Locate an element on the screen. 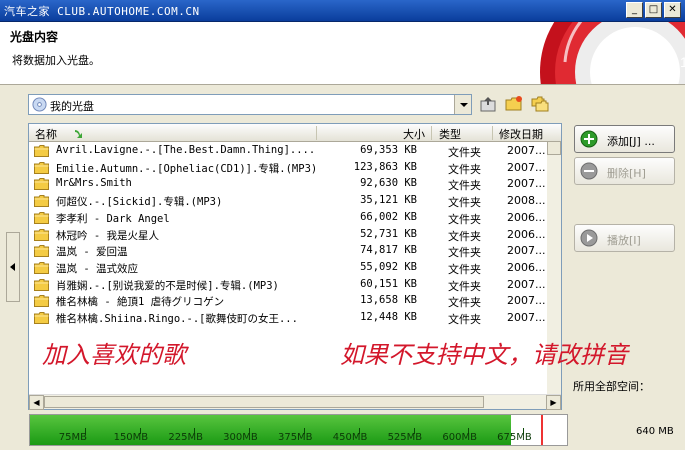 The height and width of the screenshot is (450, 685). row-name: 温岚 - 爱回温 is located at coordinates (92, 252).